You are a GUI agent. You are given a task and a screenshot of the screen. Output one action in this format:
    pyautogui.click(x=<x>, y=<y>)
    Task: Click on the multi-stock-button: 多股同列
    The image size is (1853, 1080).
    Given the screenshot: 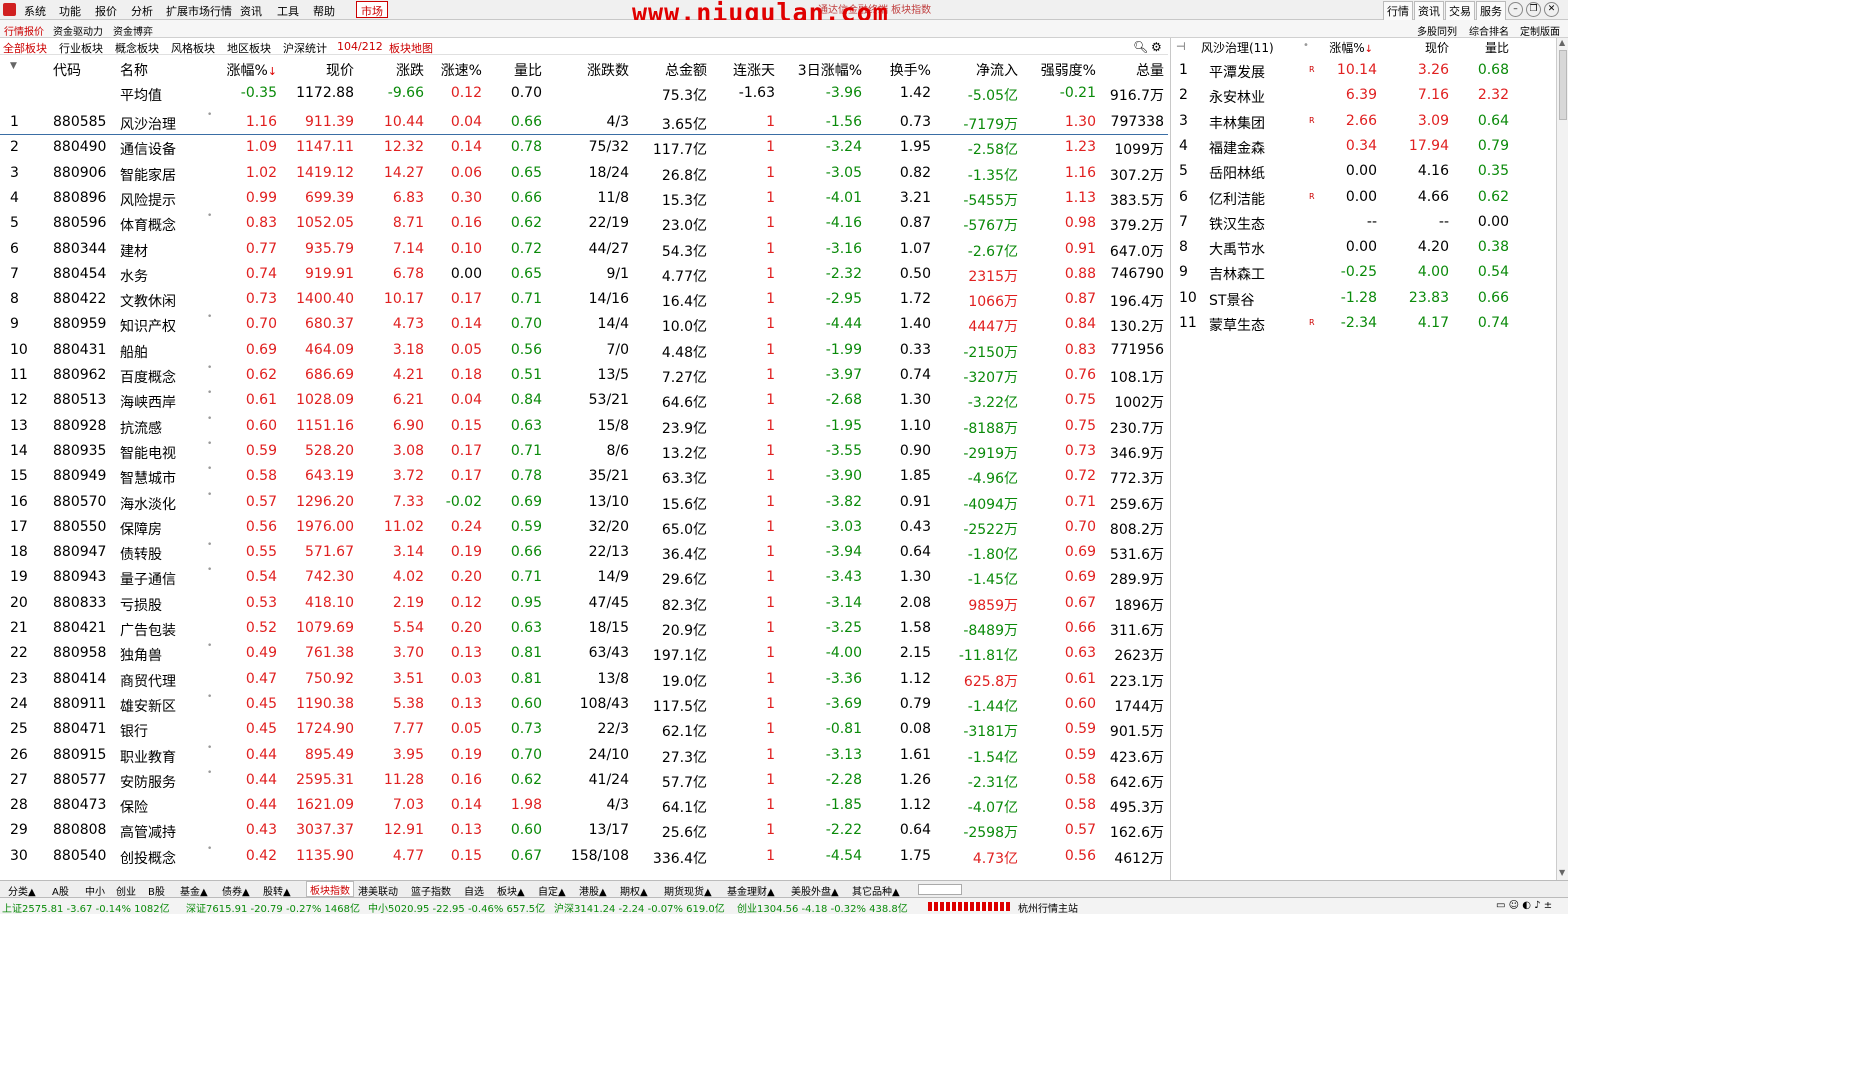 What is the action you would take?
    pyautogui.click(x=1437, y=30)
    